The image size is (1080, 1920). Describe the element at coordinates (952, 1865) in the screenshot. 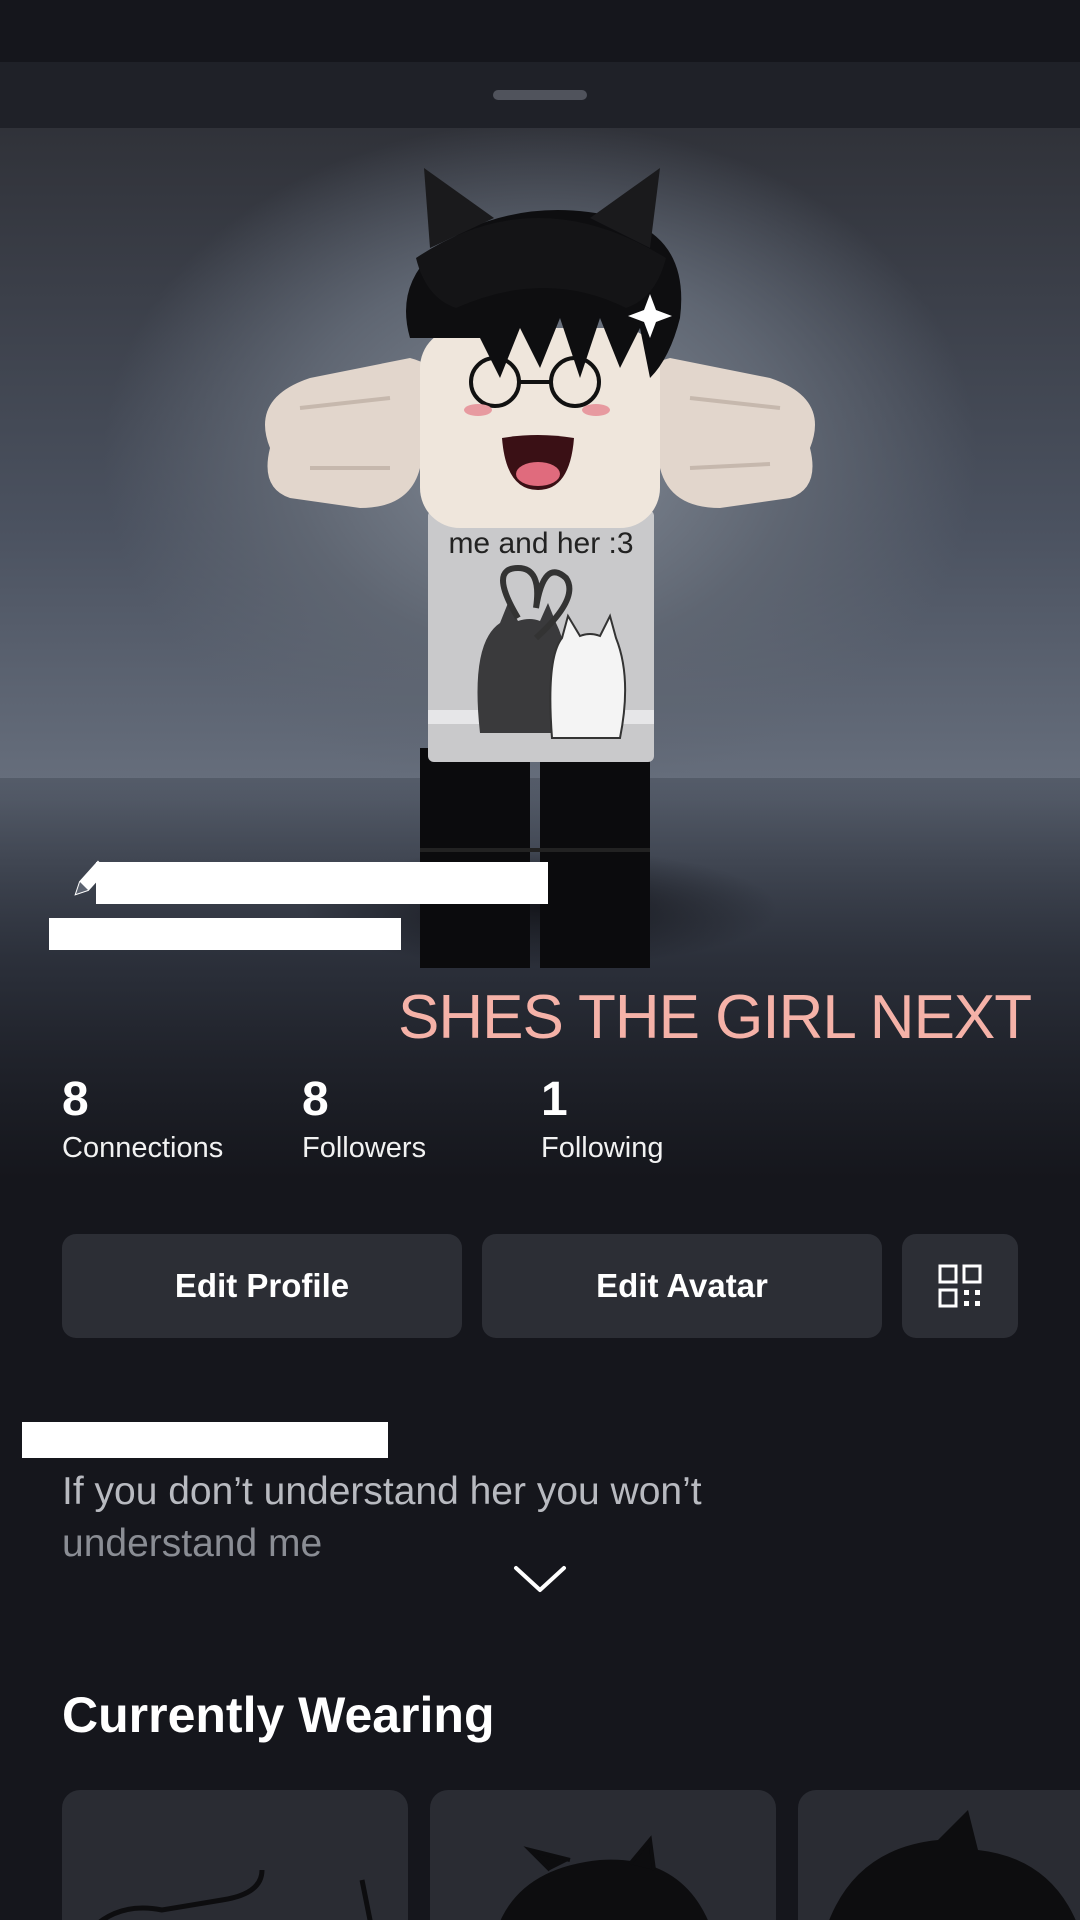

I see `hat-item-thumbnail` at that location.